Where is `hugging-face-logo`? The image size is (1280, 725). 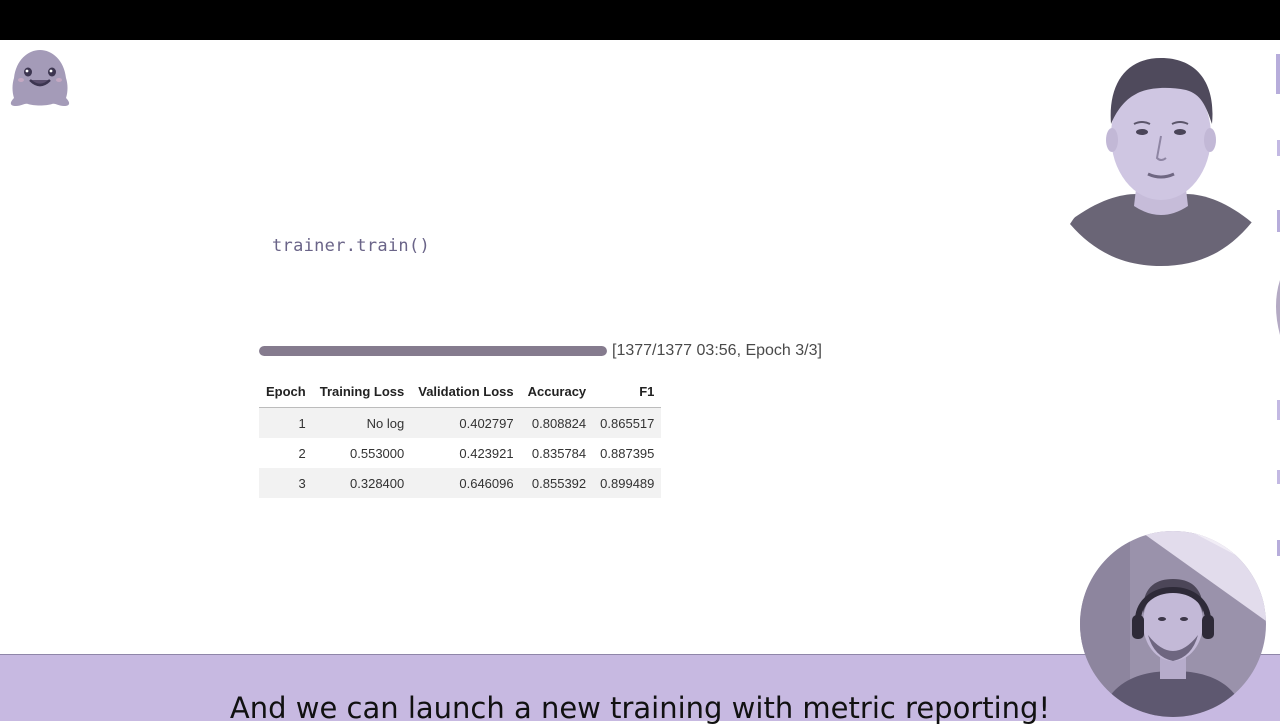 hugging-face-logo is located at coordinates (40, 78).